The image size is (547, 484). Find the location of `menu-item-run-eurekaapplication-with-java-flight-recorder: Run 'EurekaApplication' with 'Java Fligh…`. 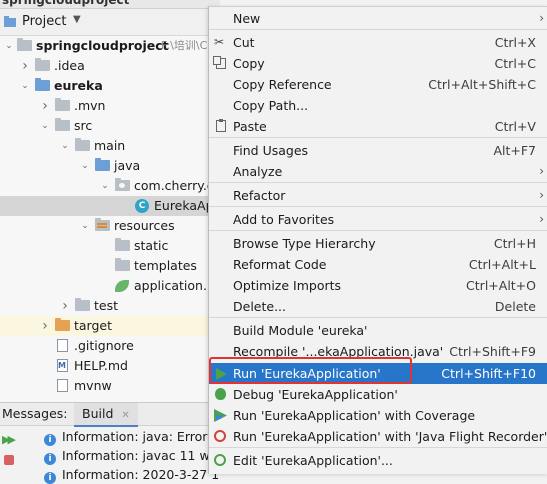

menu-item-run-eurekaapplication-with-java-flight-recorder: Run 'EurekaApplication' with 'Java Fligh… is located at coordinates (378, 436).